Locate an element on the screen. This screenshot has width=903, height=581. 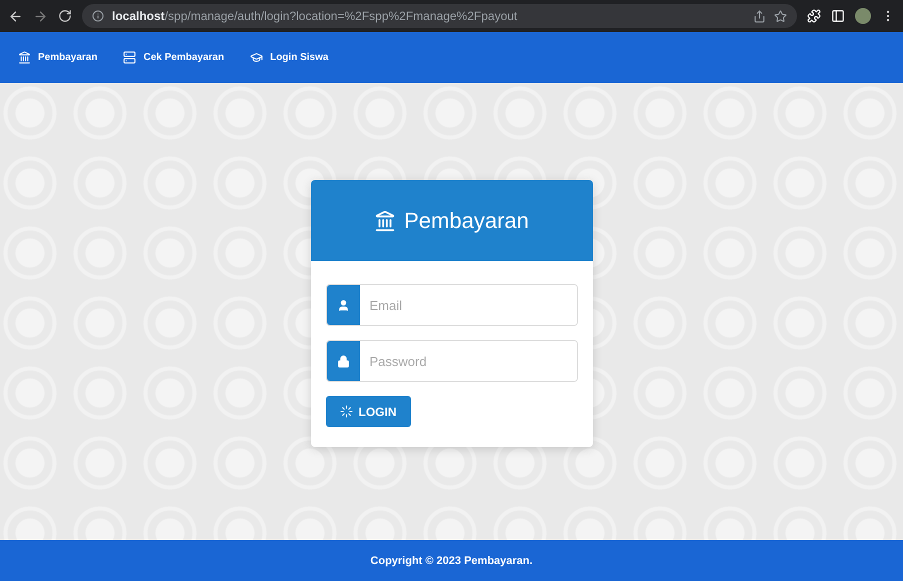
url-text: localhost/spp/manage/auth/login?location=%2Fspp%2Fmanage%2Fpayout is located at coordinates (315, 16).